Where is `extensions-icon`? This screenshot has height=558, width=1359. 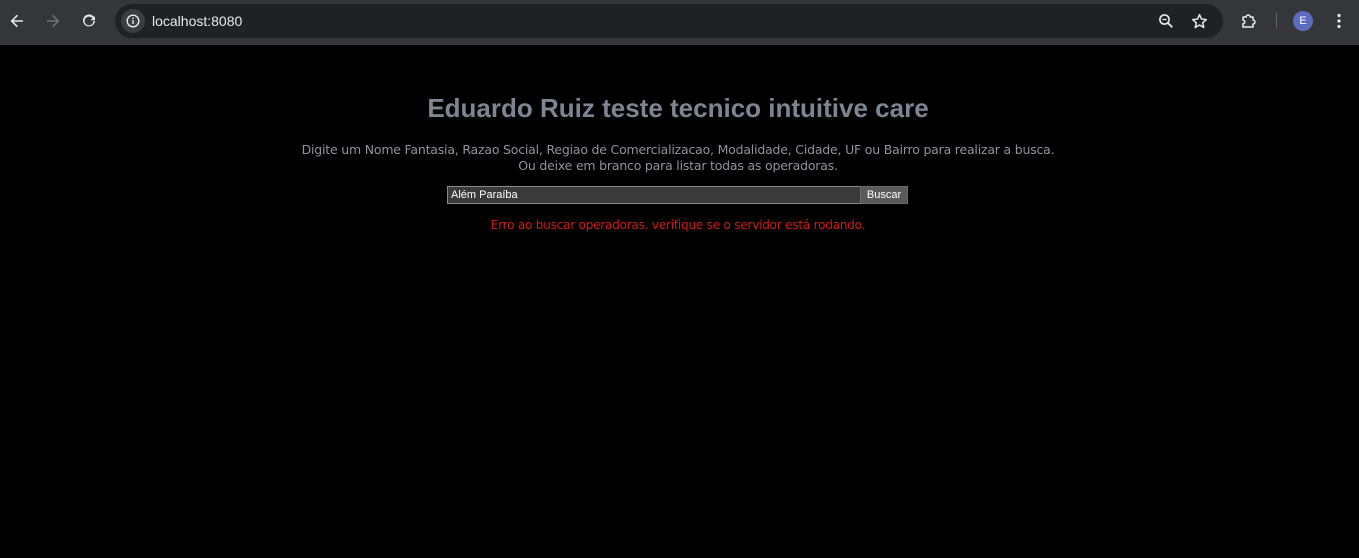 extensions-icon is located at coordinates (1249, 21).